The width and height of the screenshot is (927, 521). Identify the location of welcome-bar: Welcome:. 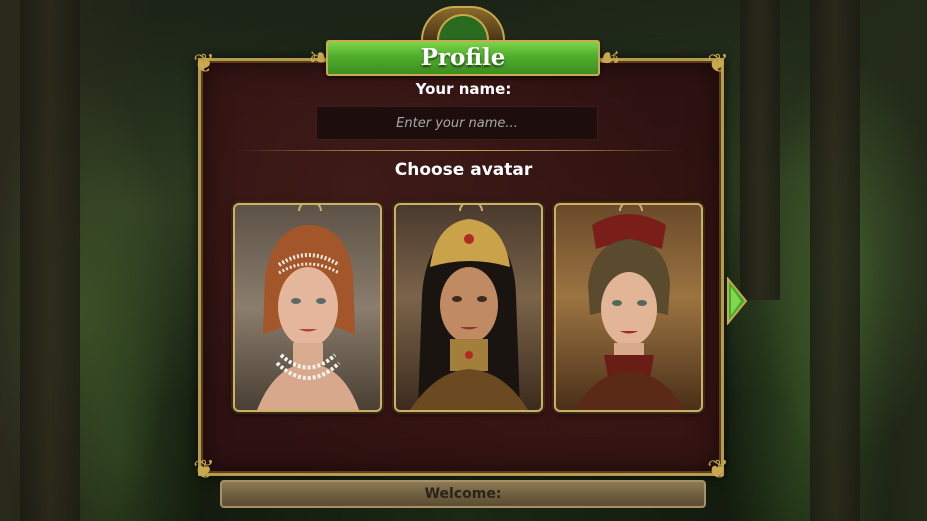
(463, 494).